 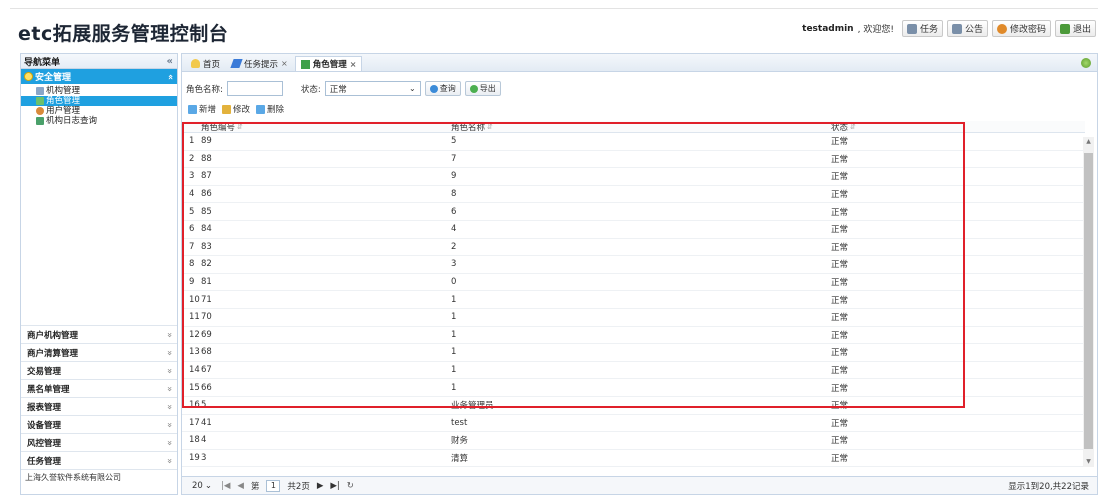 What do you see at coordinates (194, 440) in the screenshot?
I see `row-number: 18` at bounding box center [194, 440].